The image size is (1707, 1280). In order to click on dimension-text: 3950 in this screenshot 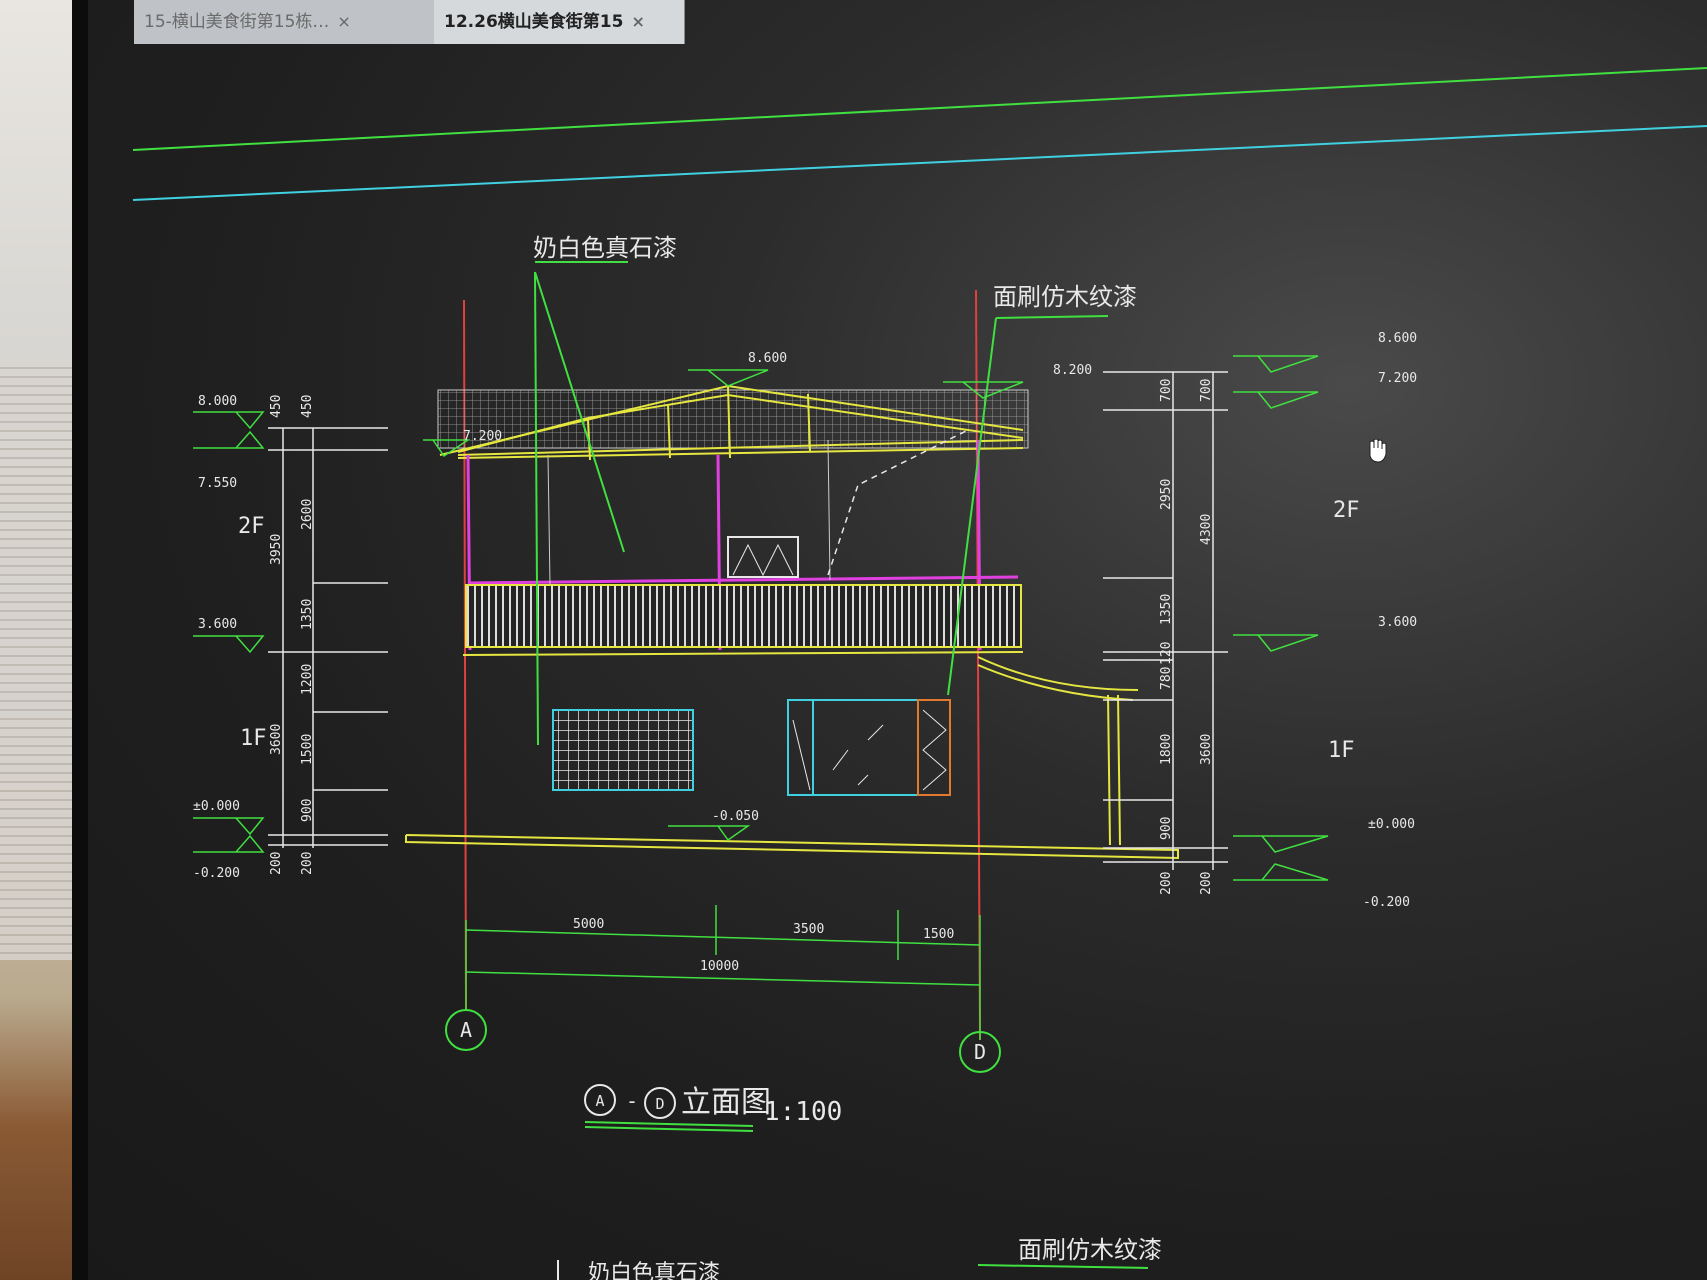, I will do `click(276, 549)`.